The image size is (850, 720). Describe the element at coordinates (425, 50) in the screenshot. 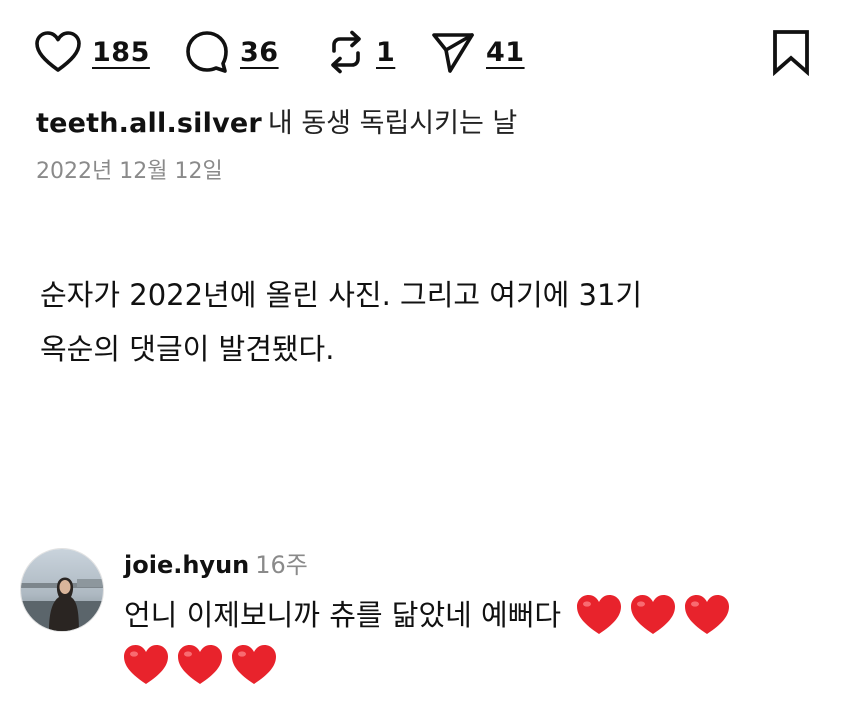

I see `post-action-bar: 185 36 1 41` at that location.